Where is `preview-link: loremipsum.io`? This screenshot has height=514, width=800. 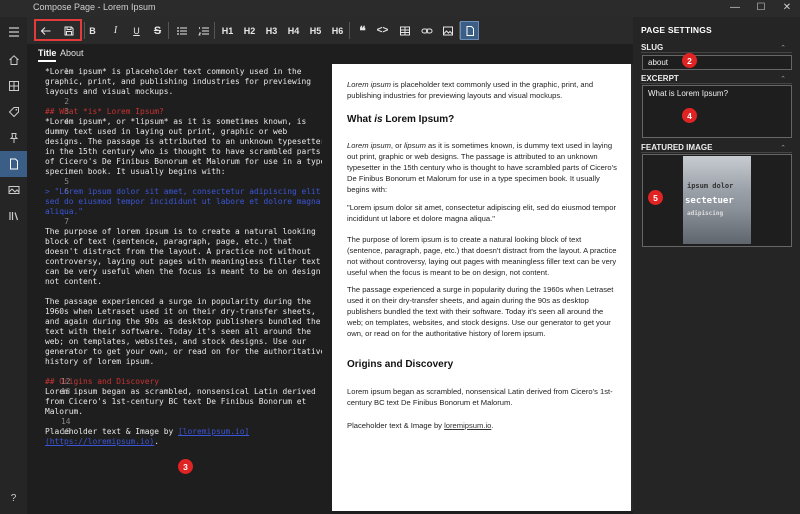 preview-link: loremipsum.io is located at coordinates (467, 425).